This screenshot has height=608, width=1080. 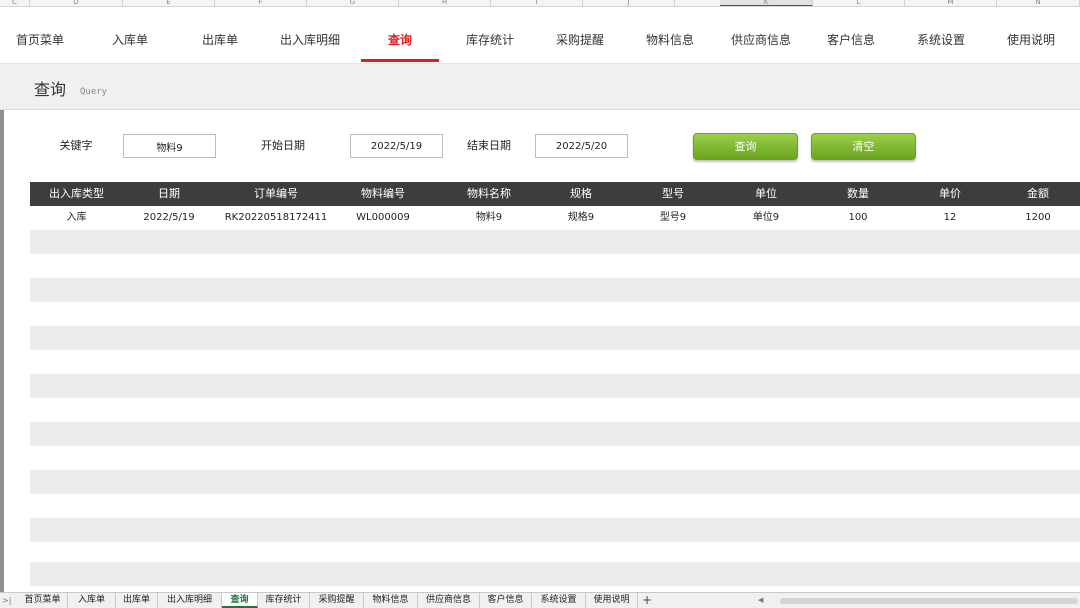 What do you see at coordinates (276, 193) in the screenshot?
I see `column-heading: 订单编号` at bounding box center [276, 193].